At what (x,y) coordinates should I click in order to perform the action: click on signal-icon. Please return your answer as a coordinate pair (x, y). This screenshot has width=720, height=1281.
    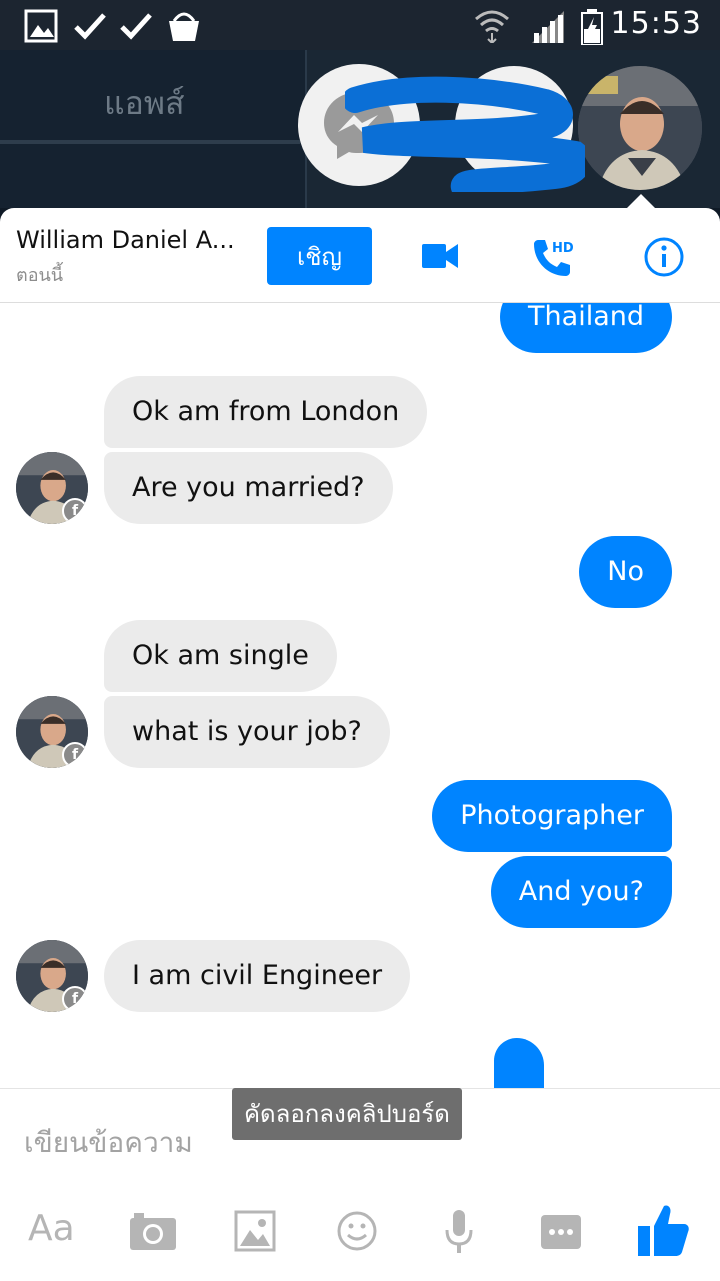
    Looking at the image, I should click on (548, 27).